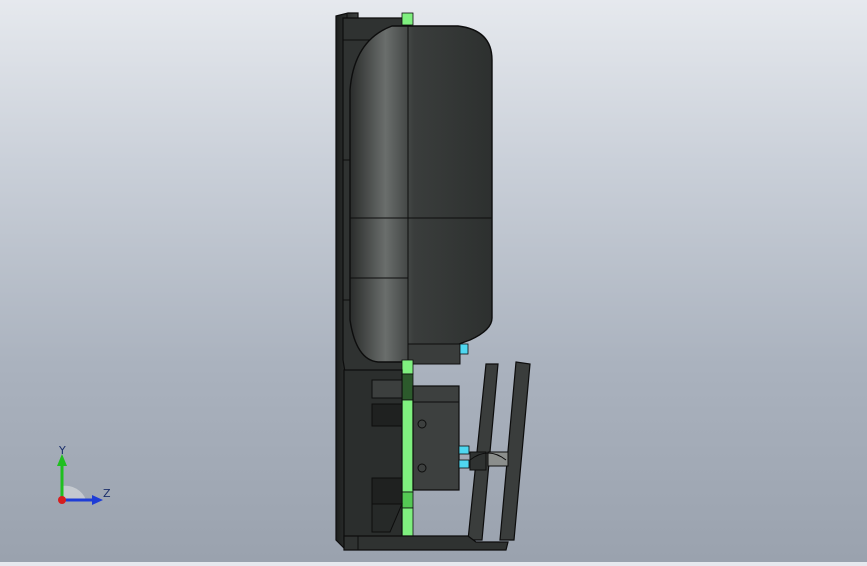 The width and height of the screenshot is (867, 566). What do you see at coordinates (438, 354) in the screenshot?
I see `lower-dome-block` at bounding box center [438, 354].